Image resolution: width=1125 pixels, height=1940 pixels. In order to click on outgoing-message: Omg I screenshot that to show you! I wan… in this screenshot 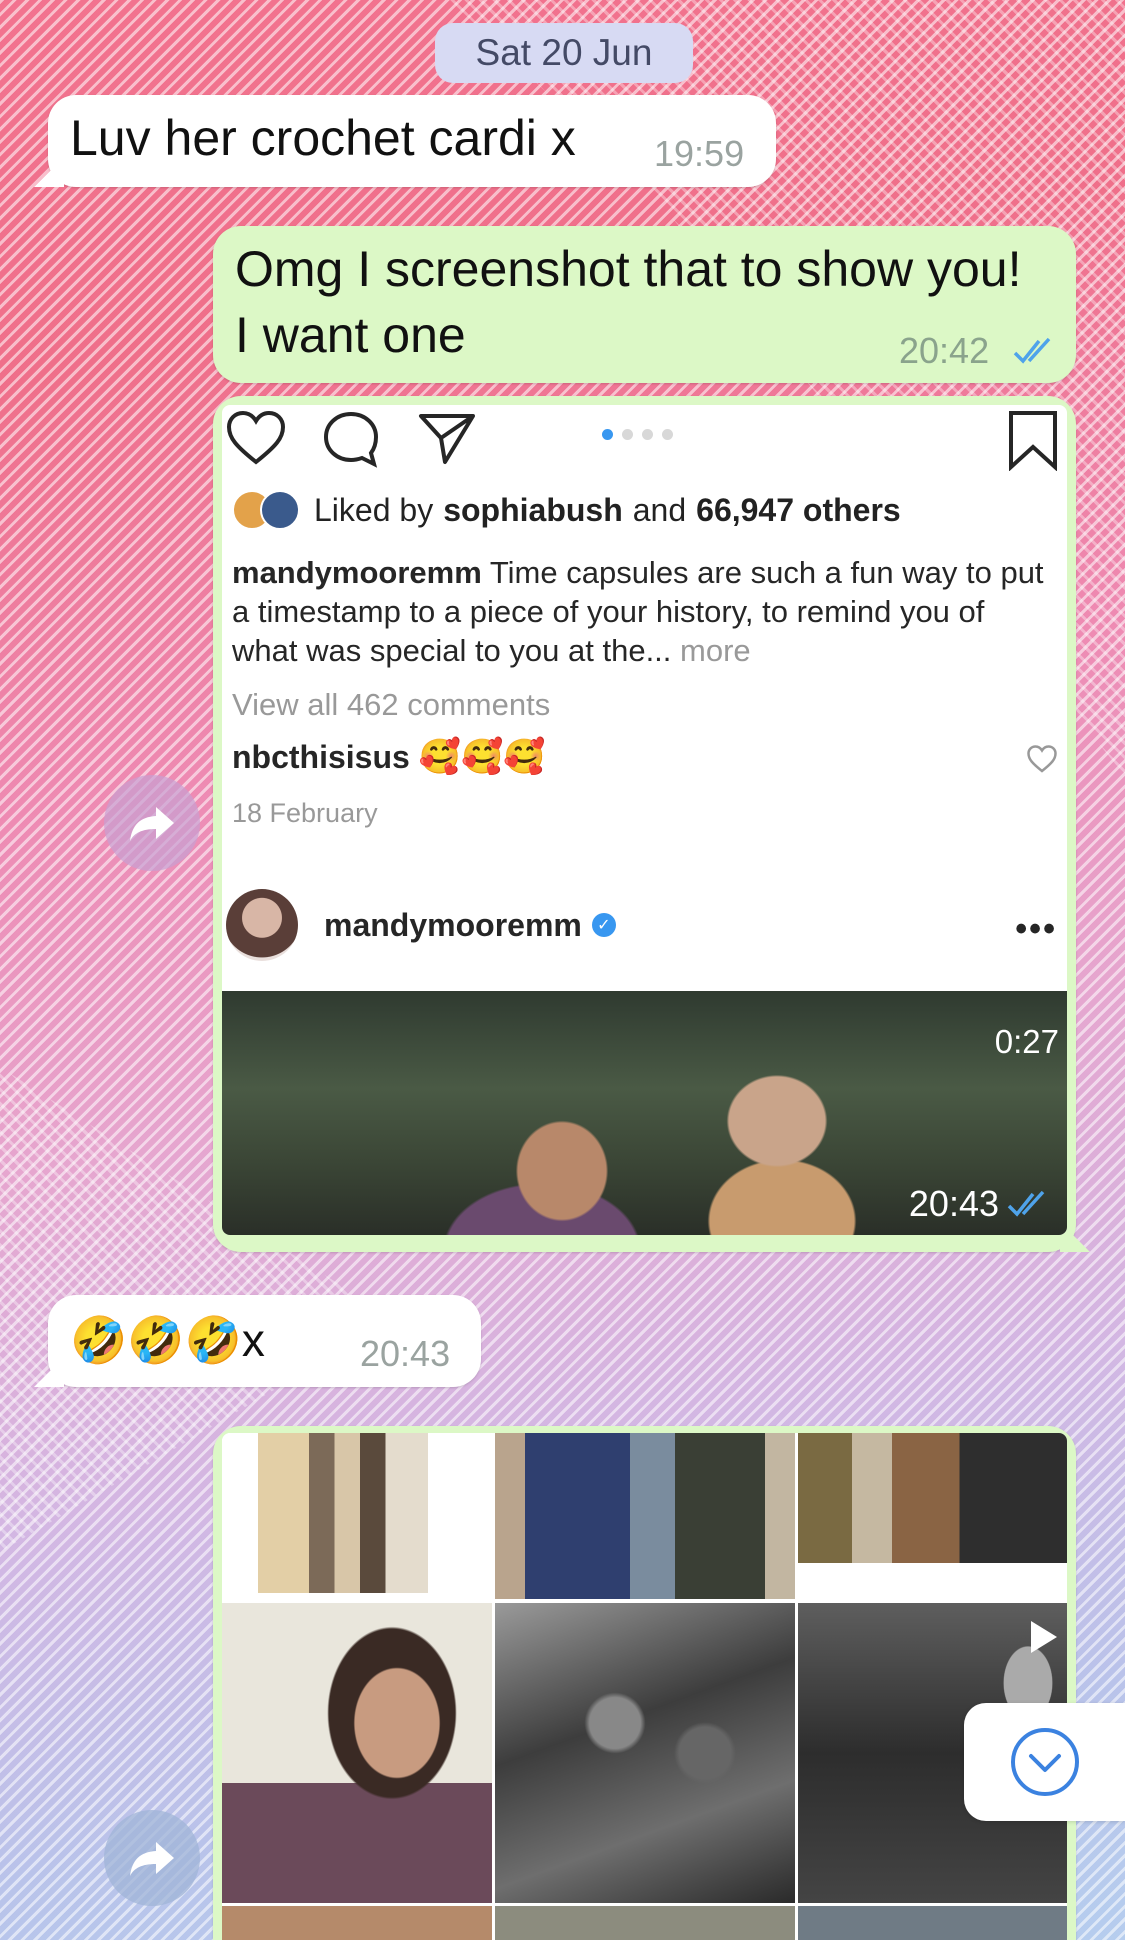, I will do `click(644, 304)`.